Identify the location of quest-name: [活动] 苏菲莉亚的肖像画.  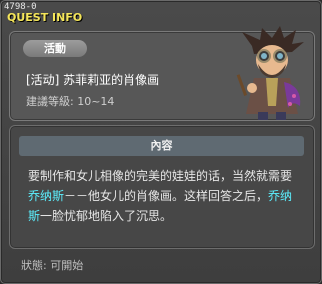
(93, 80).